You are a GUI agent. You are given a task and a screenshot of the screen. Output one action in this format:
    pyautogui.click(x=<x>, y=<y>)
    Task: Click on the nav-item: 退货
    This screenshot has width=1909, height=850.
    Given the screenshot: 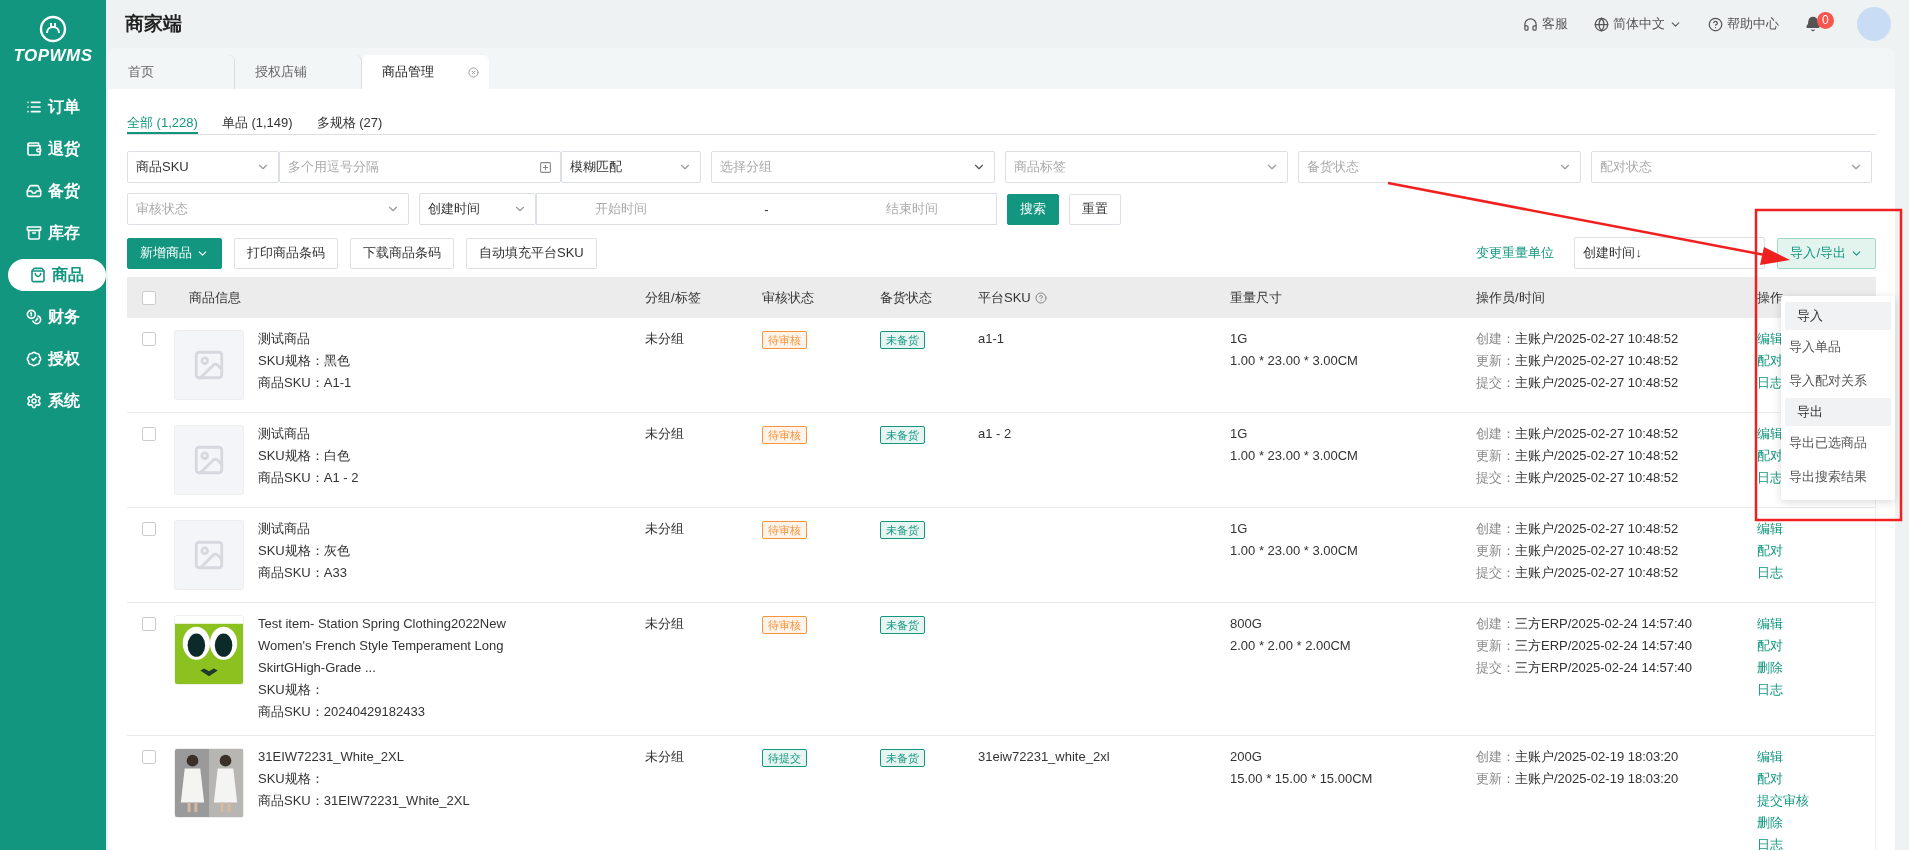 What is the action you would take?
    pyautogui.click(x=53, y=149)
    